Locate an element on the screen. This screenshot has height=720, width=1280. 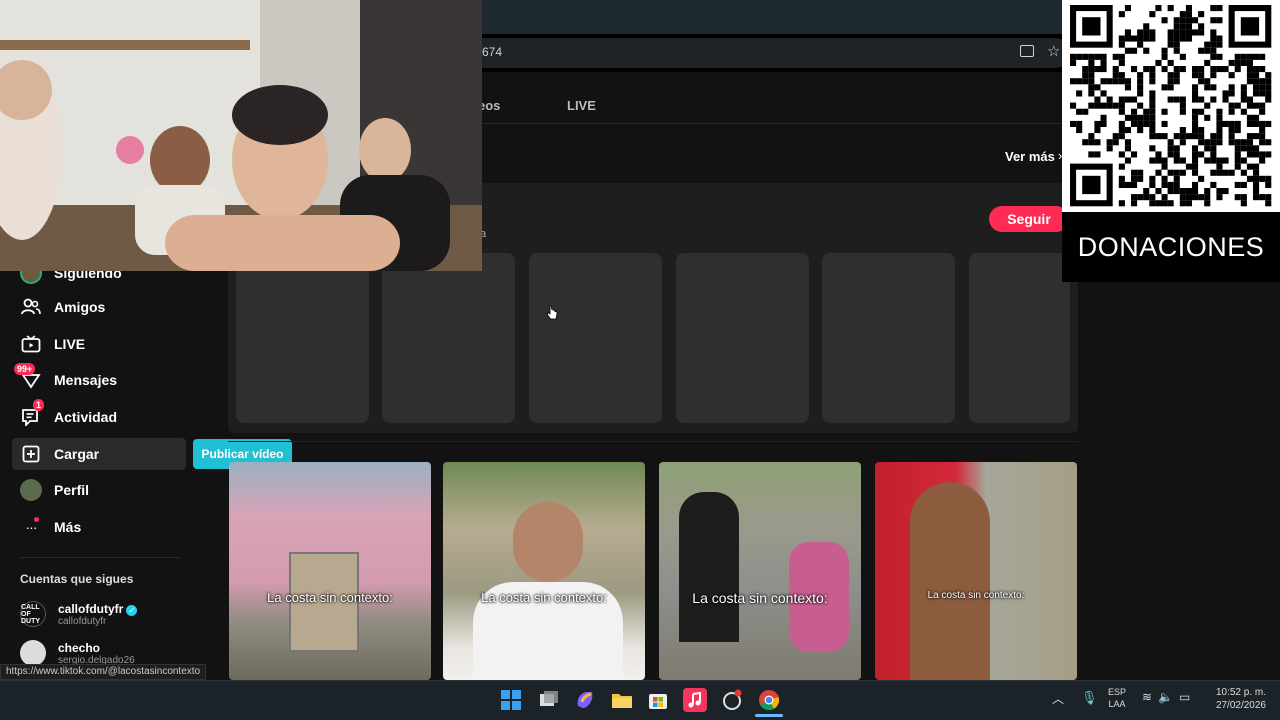
address-bar is located at coordinates (770, 53).